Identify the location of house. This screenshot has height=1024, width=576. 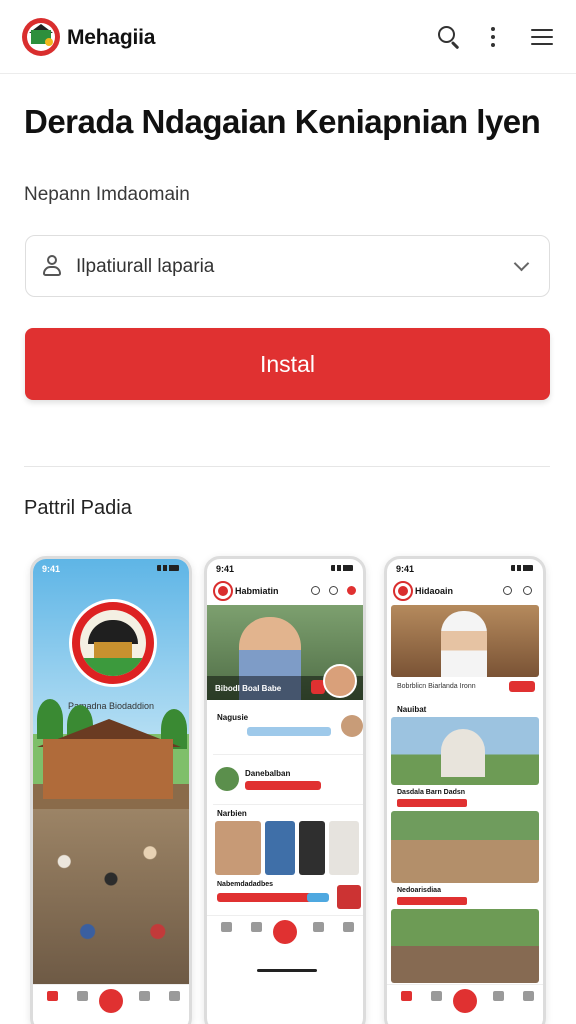
(108, 769).